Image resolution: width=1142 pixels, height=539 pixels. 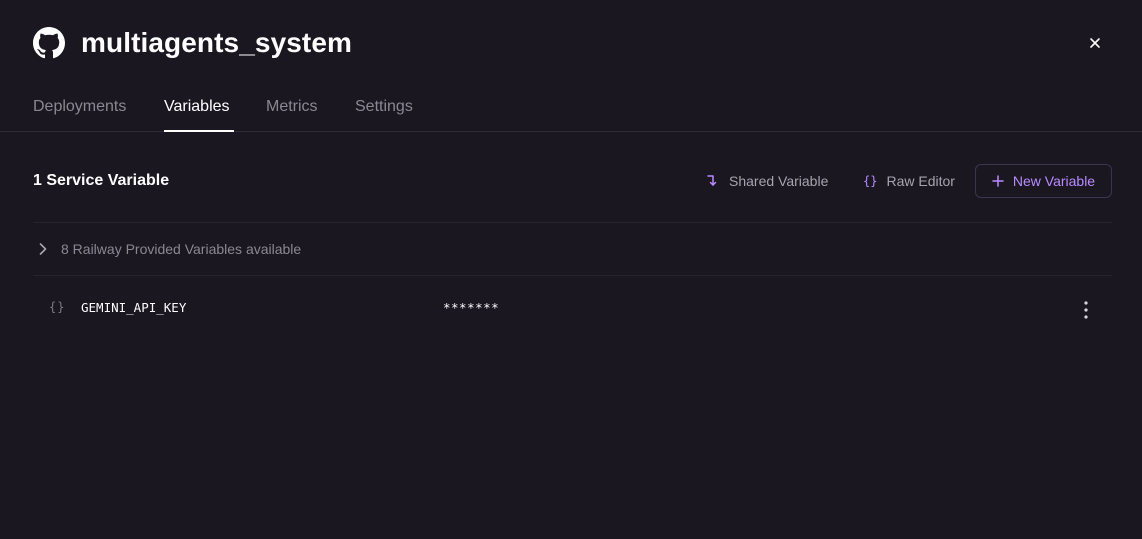 What do you see at coordinates (384, 107) in the screenshot?
I see `tab-settings: Settings` at bounding box center [384, 107].